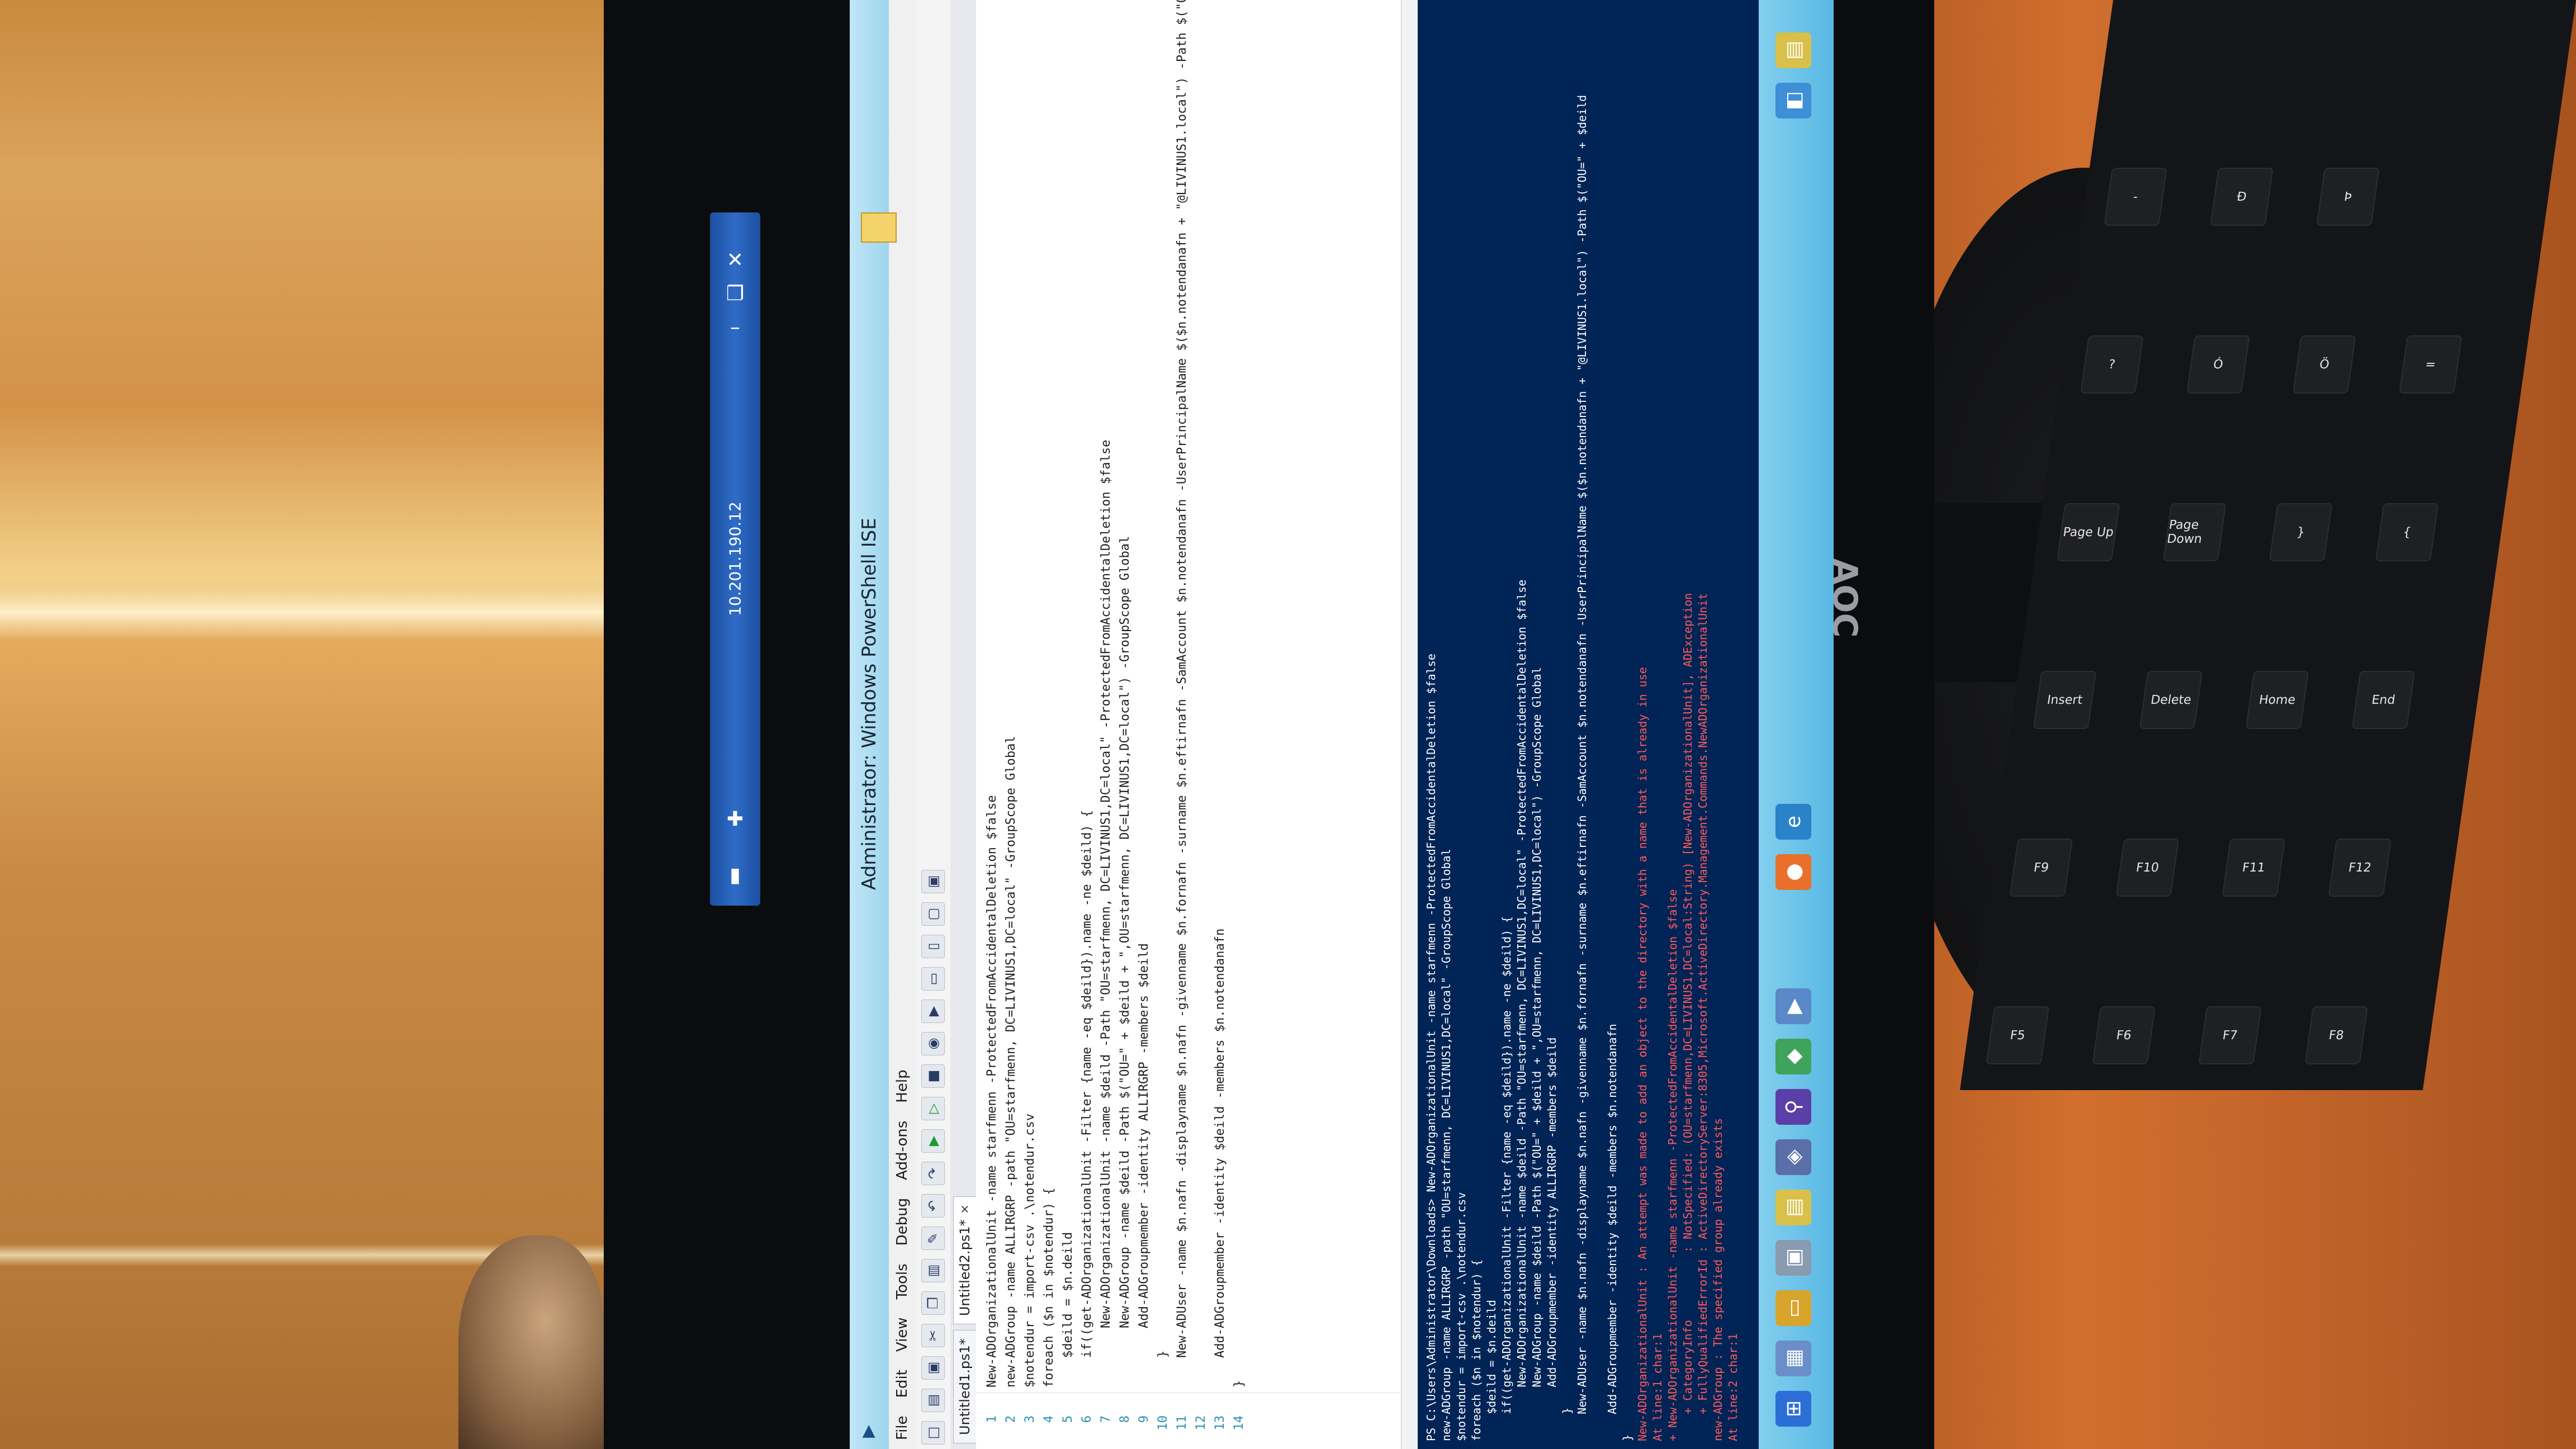 The height and width of the screenshot is (1449, 2576). Describe the element at coordinates (933, 1108) in the screenshot. I see `run-selection-icon: ▷` at that location.